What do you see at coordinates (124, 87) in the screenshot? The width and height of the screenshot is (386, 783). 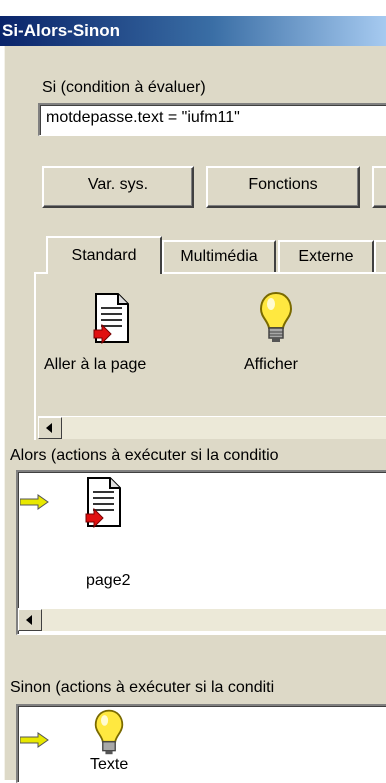 I see `condition-label: Si (condition à évaluer)` at bounding box center [124, 87].